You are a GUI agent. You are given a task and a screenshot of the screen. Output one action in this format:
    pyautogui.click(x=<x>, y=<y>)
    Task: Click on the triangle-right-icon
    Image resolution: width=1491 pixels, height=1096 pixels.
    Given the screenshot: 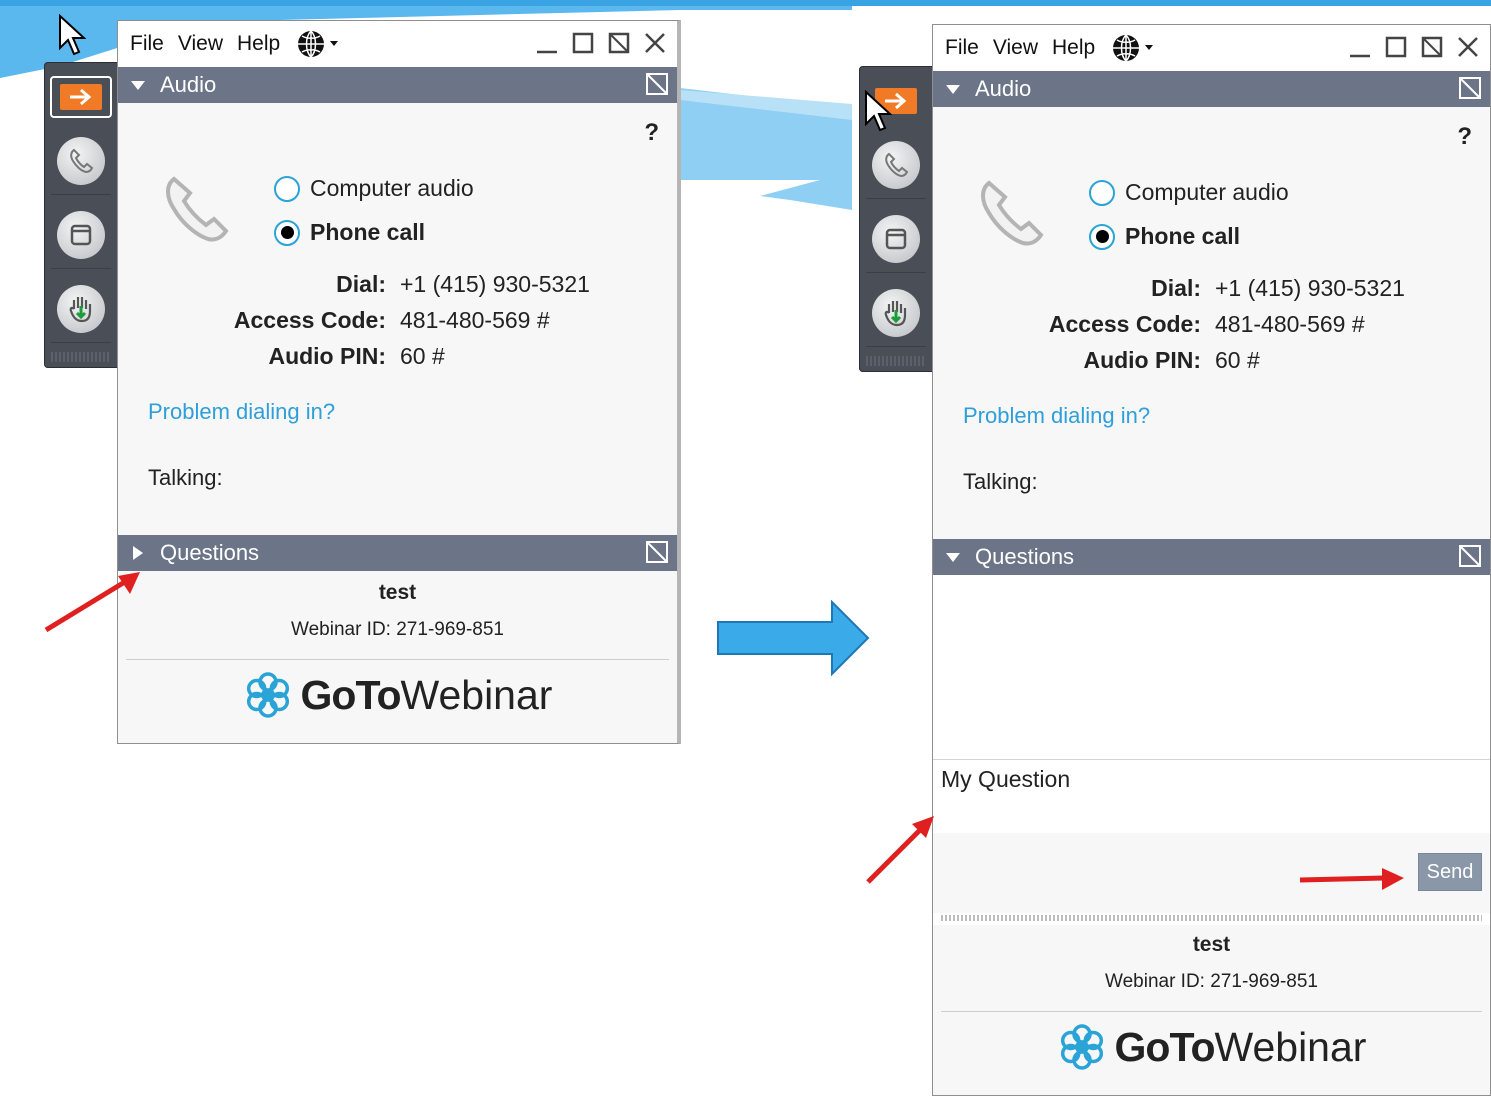 What is the action you would take?
    pyautogui.click(x=138, y=553)
    